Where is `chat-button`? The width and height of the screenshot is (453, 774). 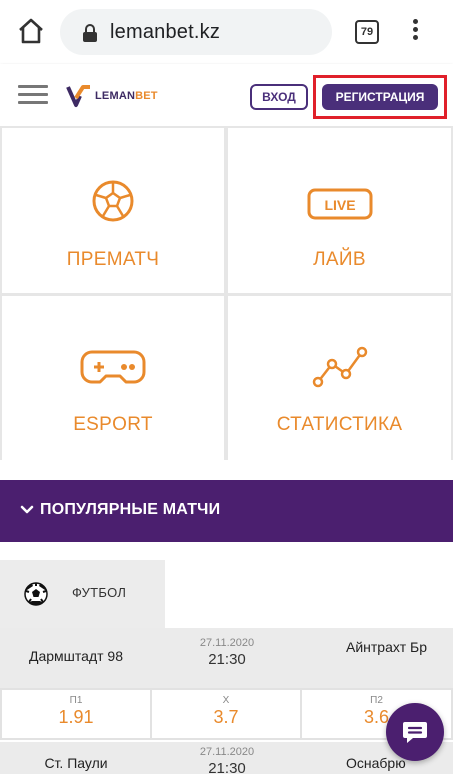 chat-button is located at coordinates (415, 732).